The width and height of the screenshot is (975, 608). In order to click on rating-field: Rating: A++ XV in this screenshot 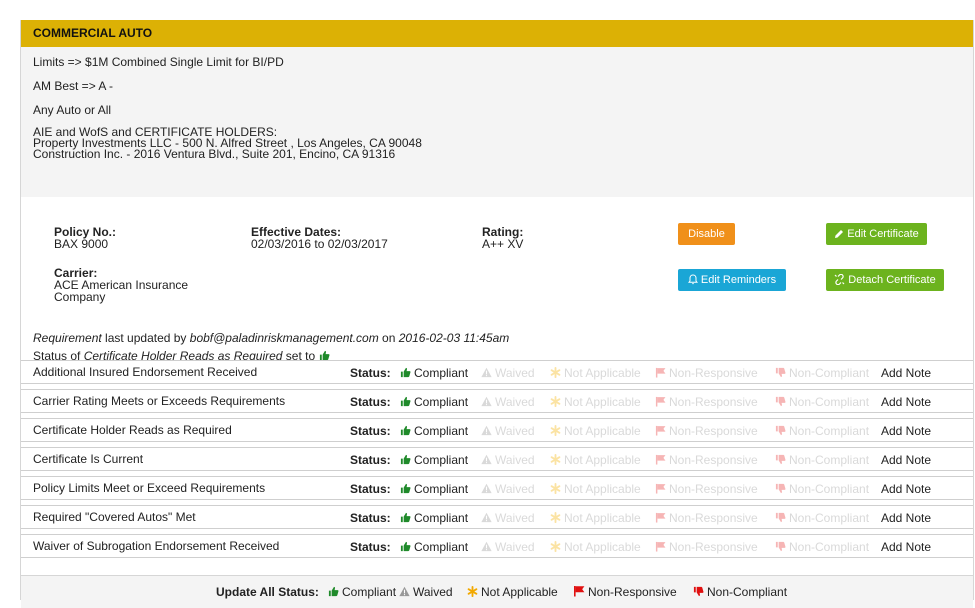, I will do `click(502, 238)`.